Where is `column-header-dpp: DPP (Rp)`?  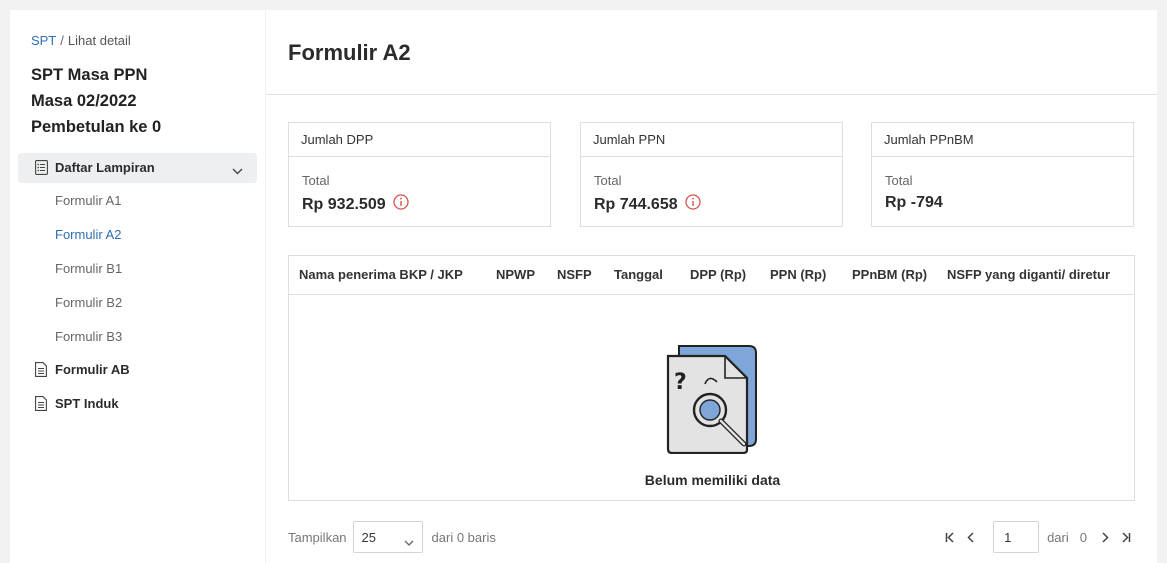 column-header-dpp: DPP (Rp) is located at coordinates (718, 274).